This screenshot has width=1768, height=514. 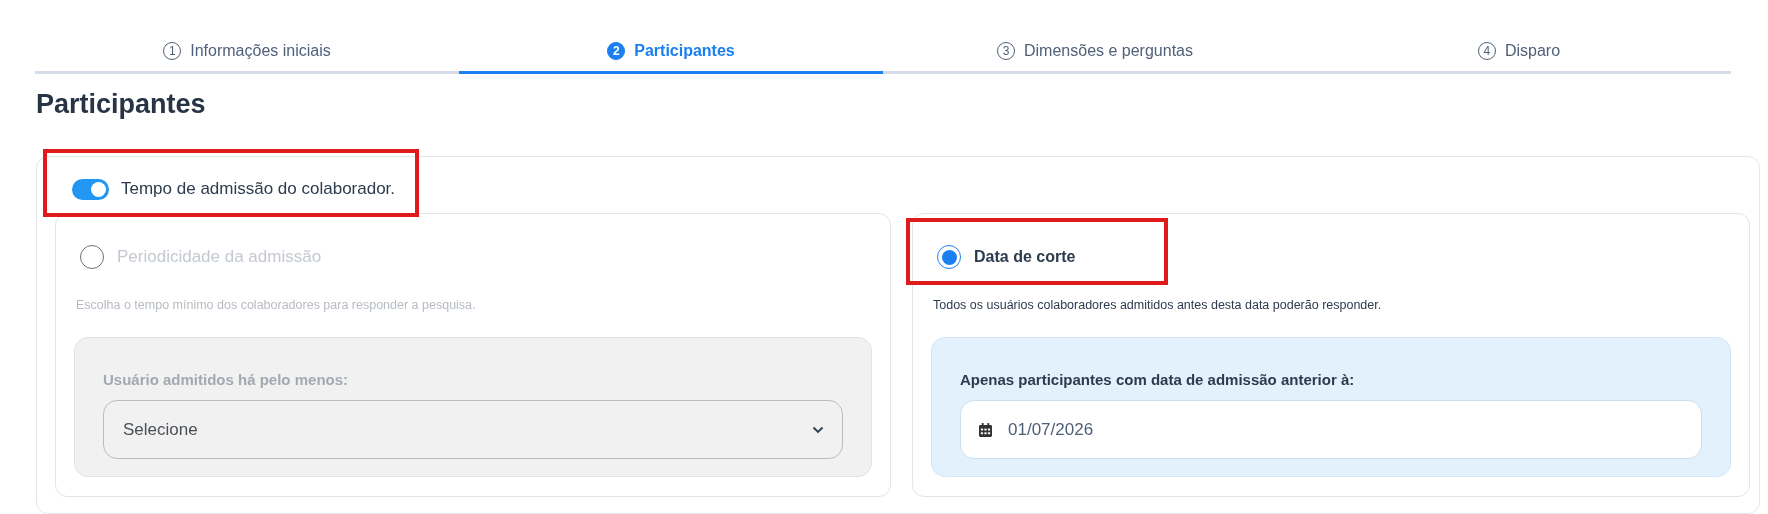 What do you see at coordinates (247, 52) in the screenshot?
I see `step-tab: 1 Informações iniciais` at bounding box center [247, 52].